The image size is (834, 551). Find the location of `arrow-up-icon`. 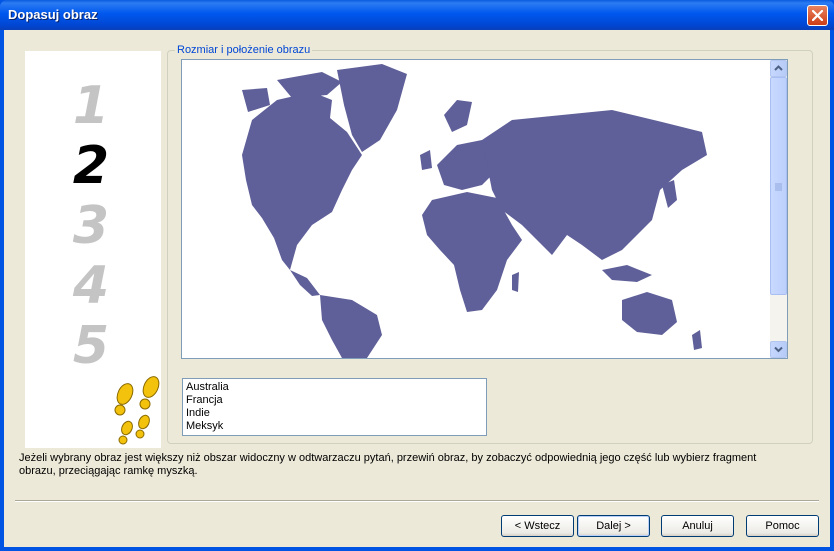

arrow-up-icon is located at coordinates (778, 68).